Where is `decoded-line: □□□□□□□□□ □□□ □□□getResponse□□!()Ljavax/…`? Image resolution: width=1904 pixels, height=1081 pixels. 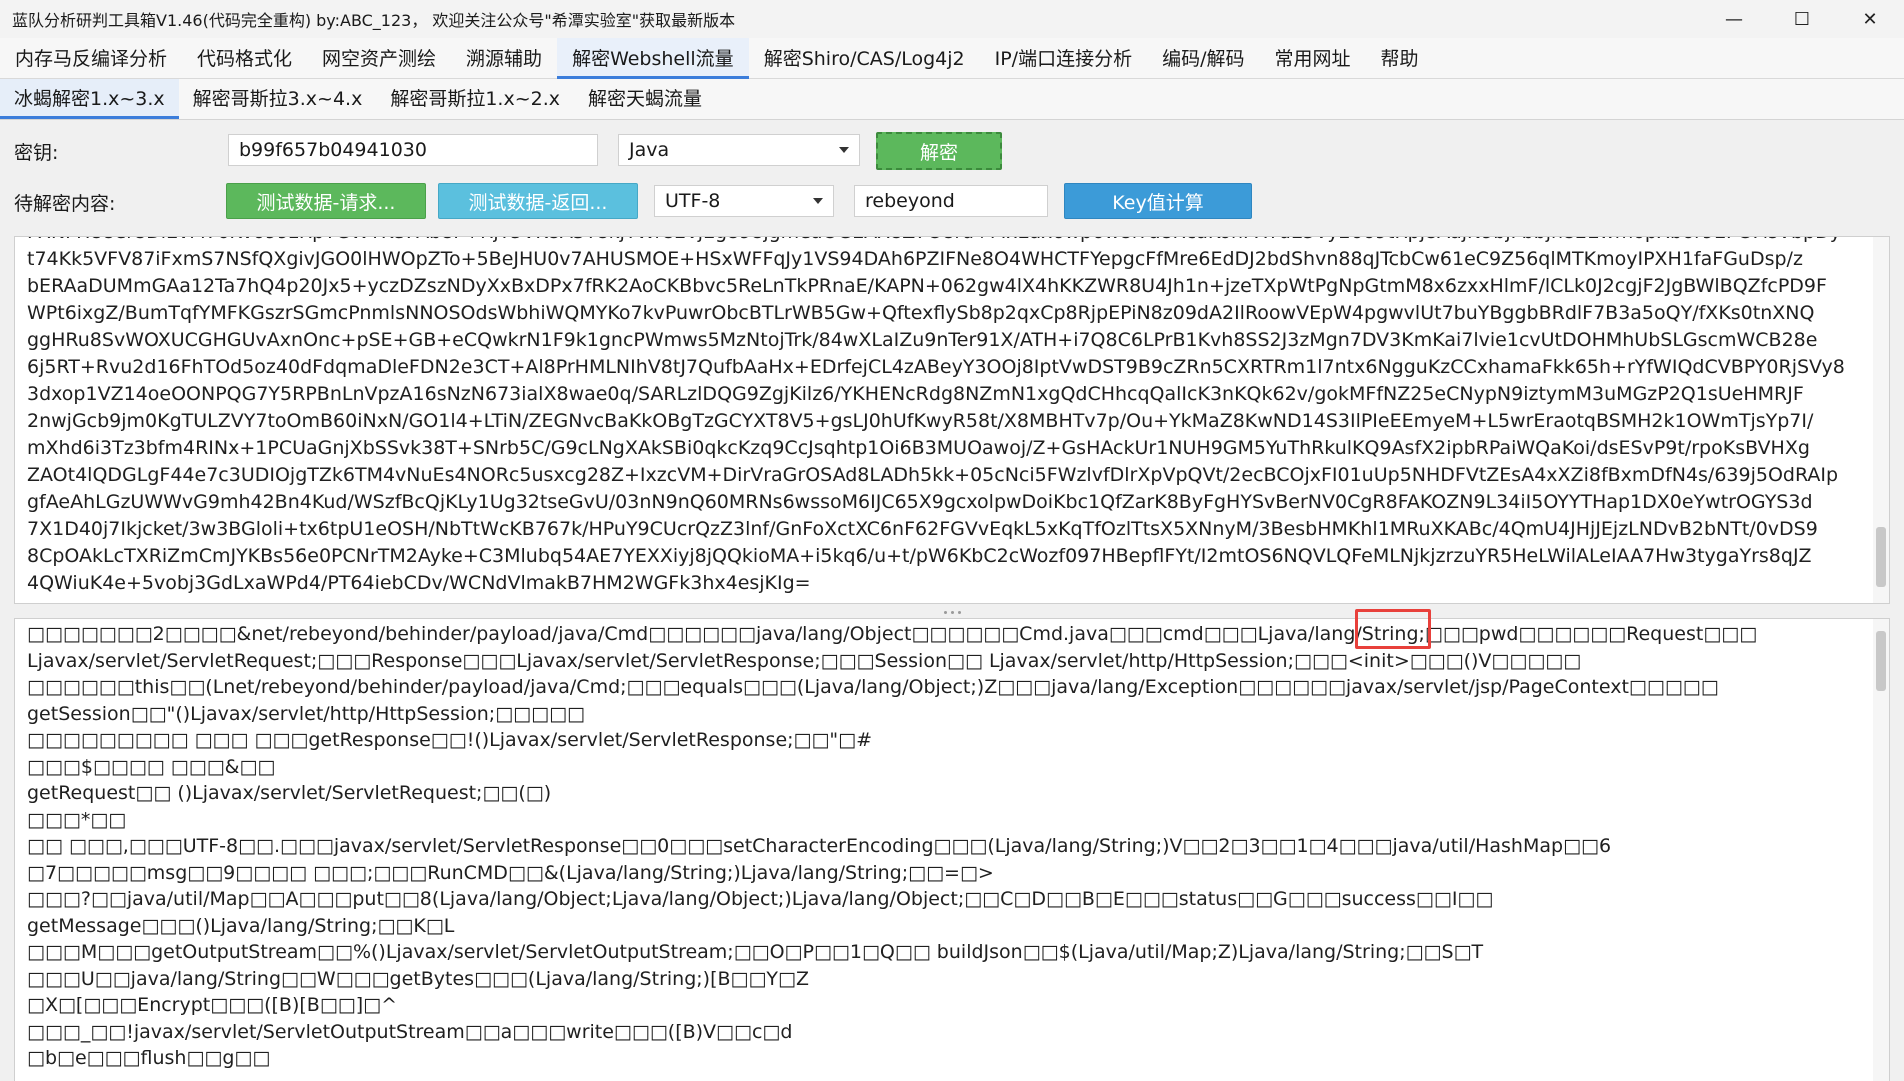 decoded-line: □□□□□□□□□ □□□ □□□getResponse□□!()Ljavax/… is located at coordinates (450, 740).